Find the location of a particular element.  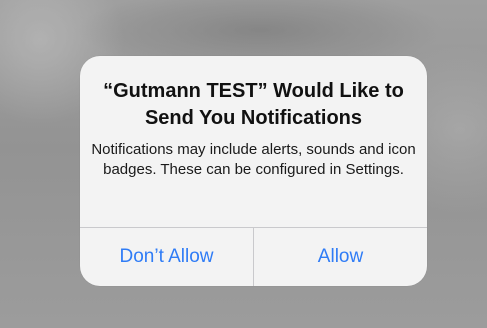

alert-button-row: Don’t Allow Allow is located at coordinates (253, 257).